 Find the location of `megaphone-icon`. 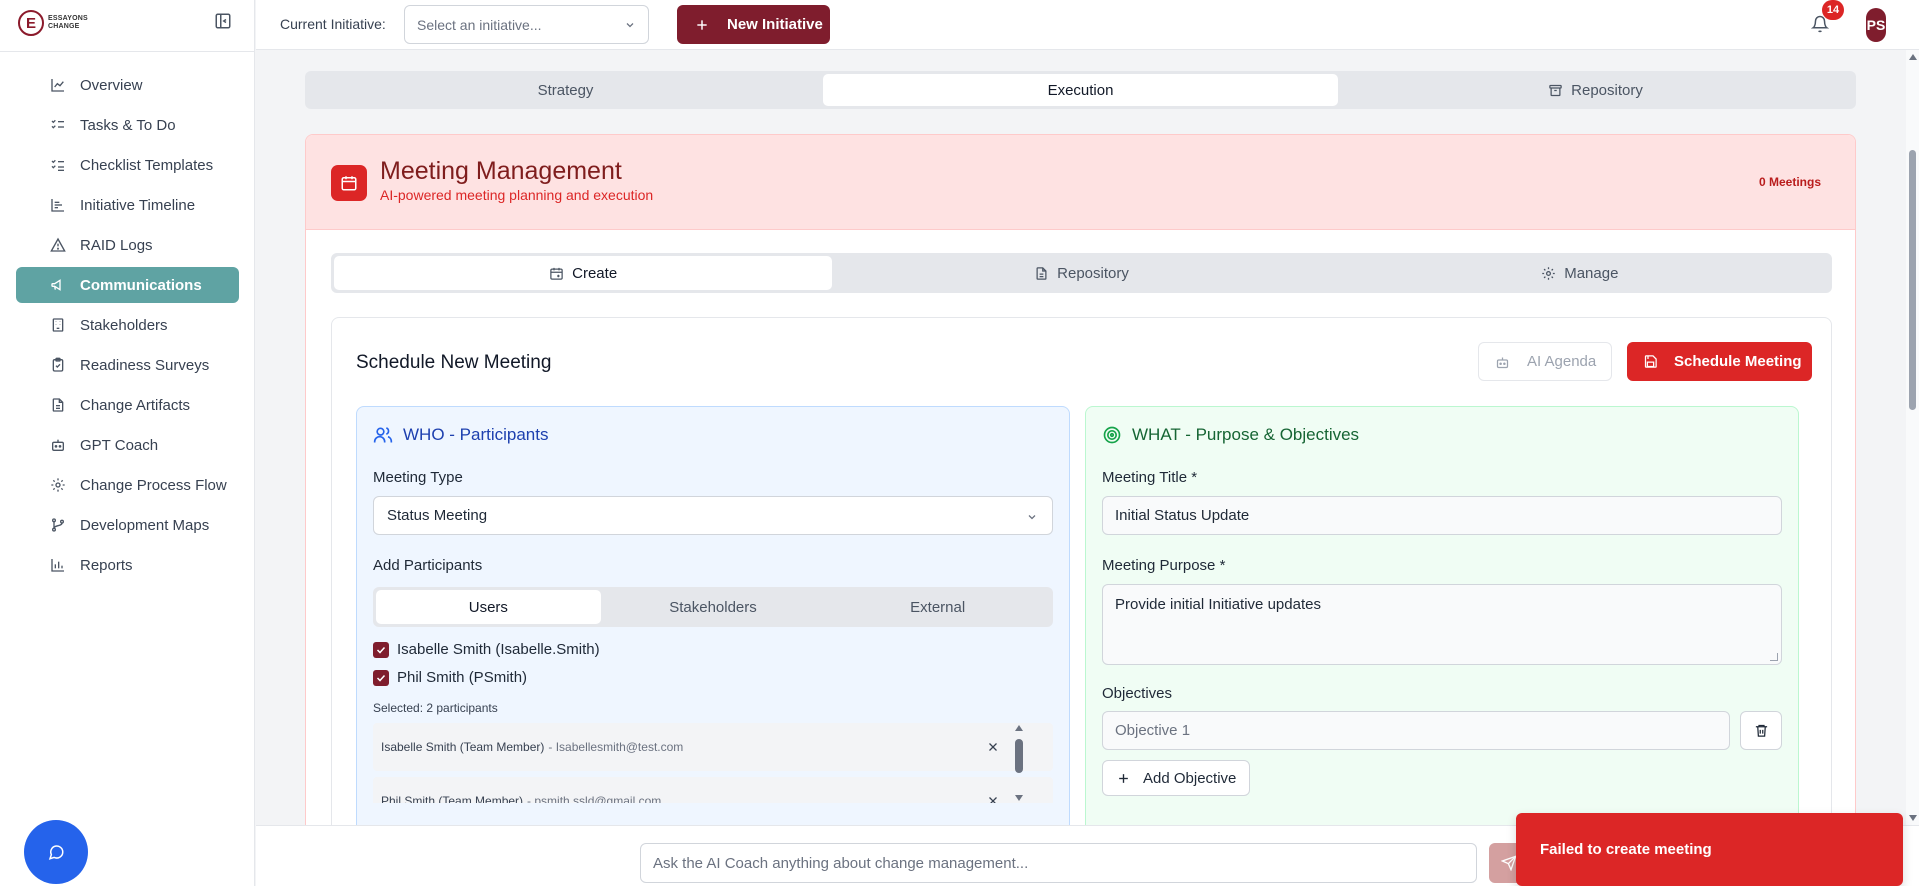

megaphone-icon is located at coordinates (58, 285).